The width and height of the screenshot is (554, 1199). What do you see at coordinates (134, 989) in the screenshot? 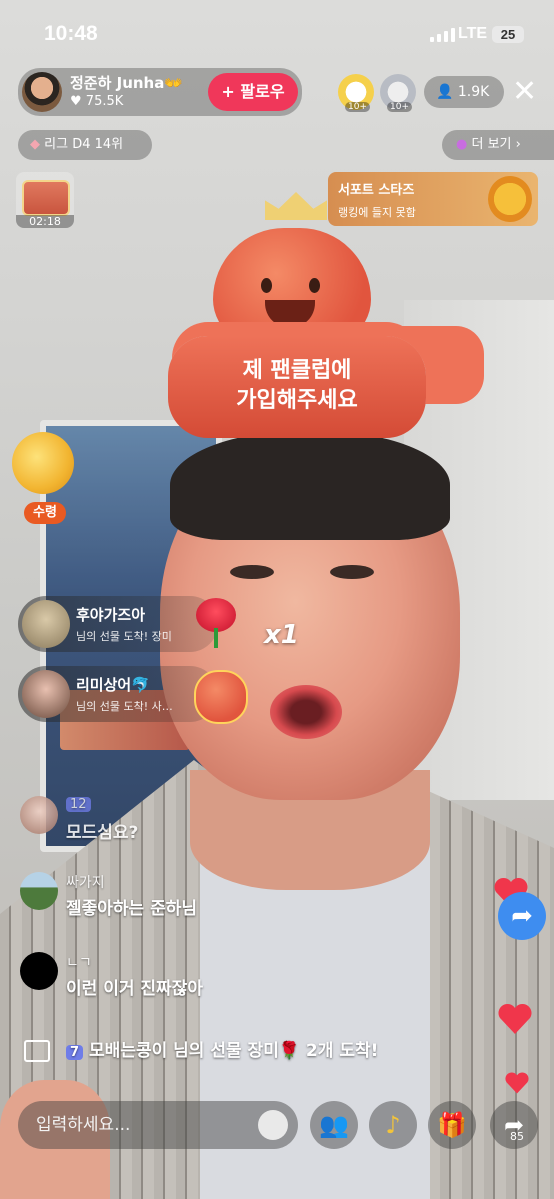
I see `chat-text: 이런 이거 진짜잖아` at bounding box center [134, 989].